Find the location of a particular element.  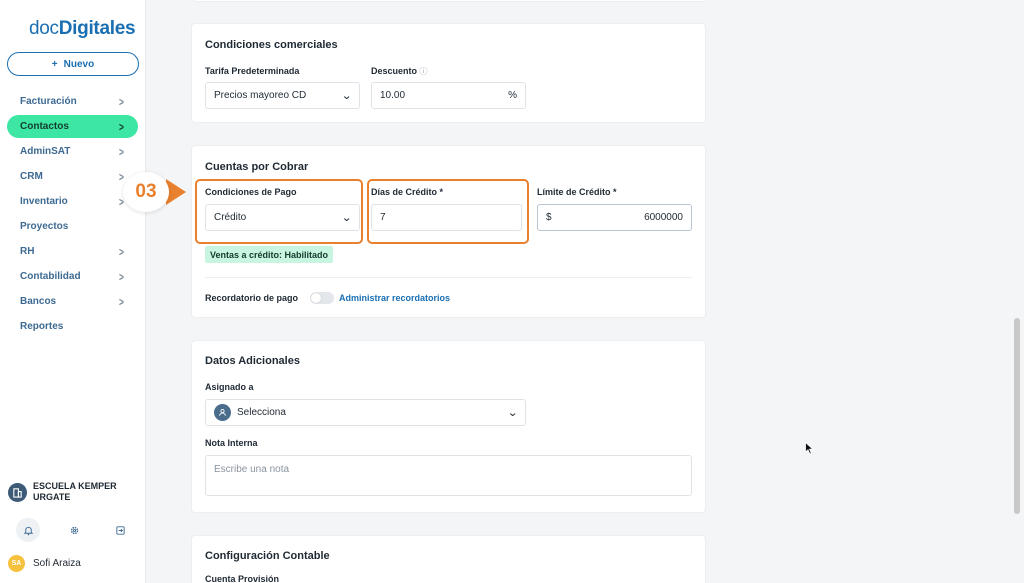

asignado-label: Asignado a is located at coordinates (229, 387).